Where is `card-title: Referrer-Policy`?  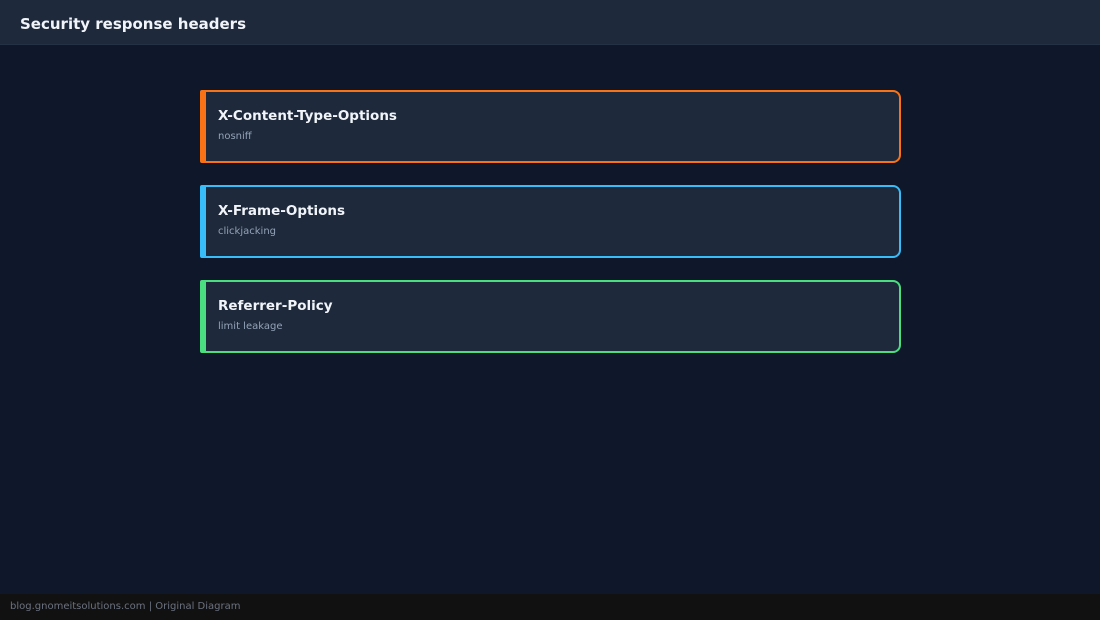
card-title: Referrer-Policy is located at coordinates (275, 306).